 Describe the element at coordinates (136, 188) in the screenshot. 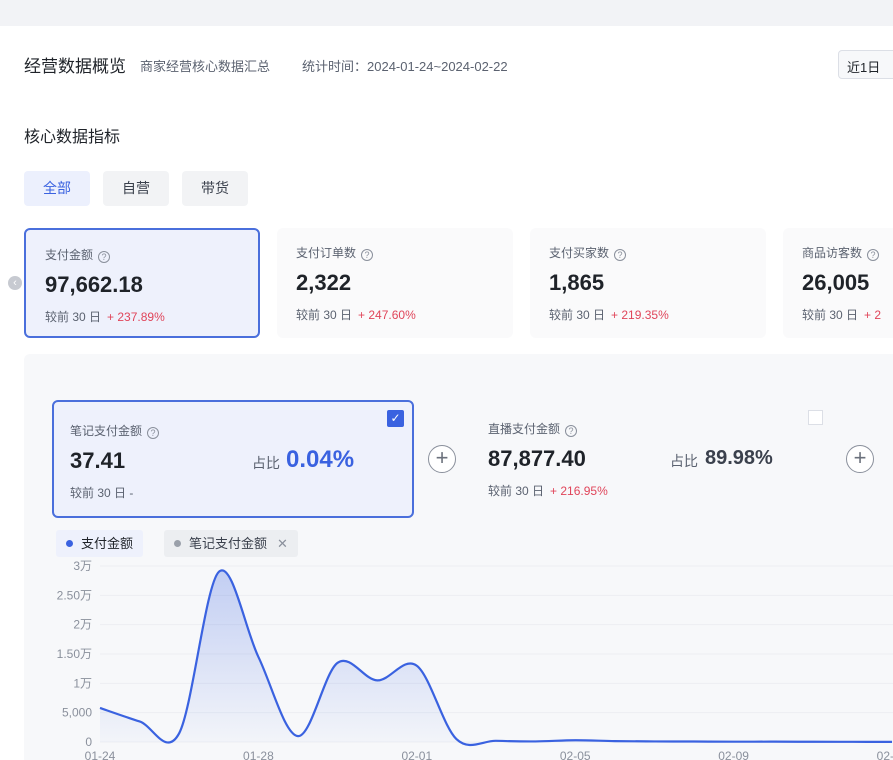

I see `segment-self-operated: 自营` at that location.